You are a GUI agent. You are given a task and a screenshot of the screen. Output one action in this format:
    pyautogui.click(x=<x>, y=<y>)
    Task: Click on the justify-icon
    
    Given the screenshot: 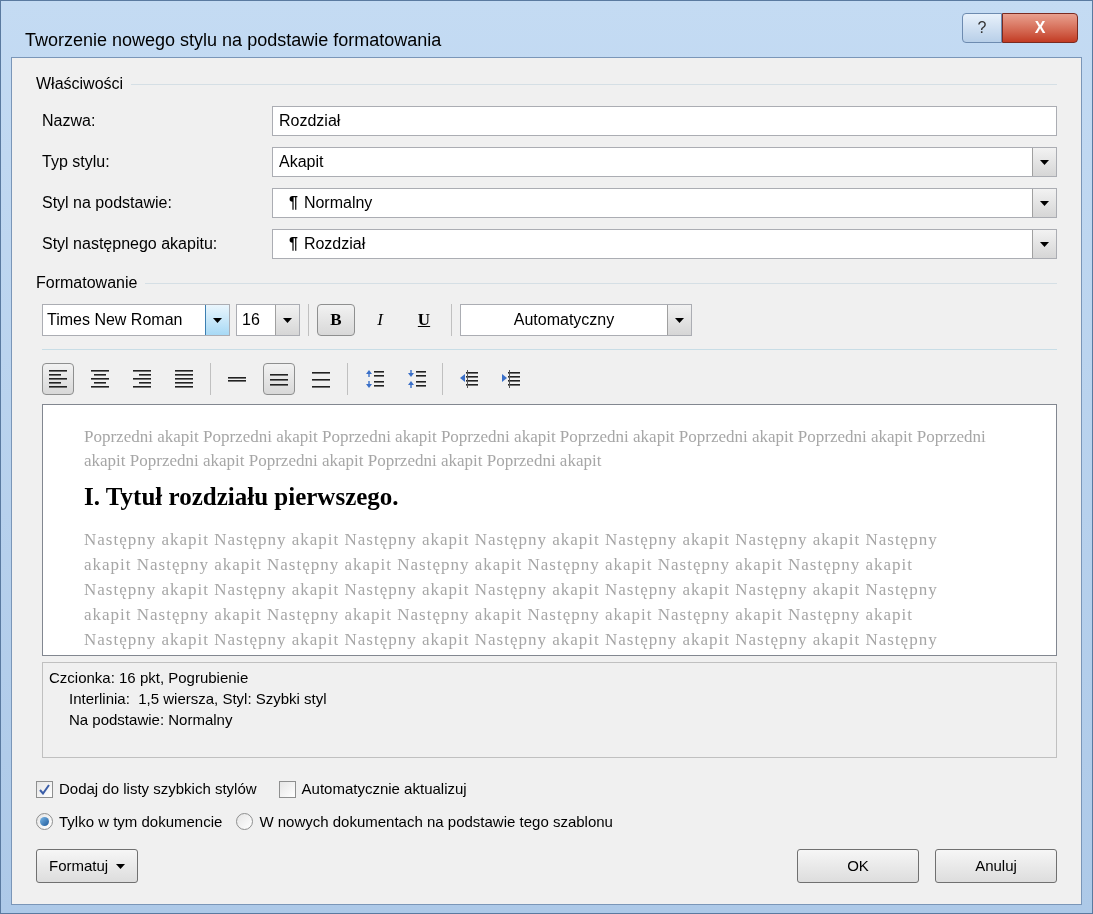 What is the action you would take?
    pyautogui.click(x=184, y=379)
    